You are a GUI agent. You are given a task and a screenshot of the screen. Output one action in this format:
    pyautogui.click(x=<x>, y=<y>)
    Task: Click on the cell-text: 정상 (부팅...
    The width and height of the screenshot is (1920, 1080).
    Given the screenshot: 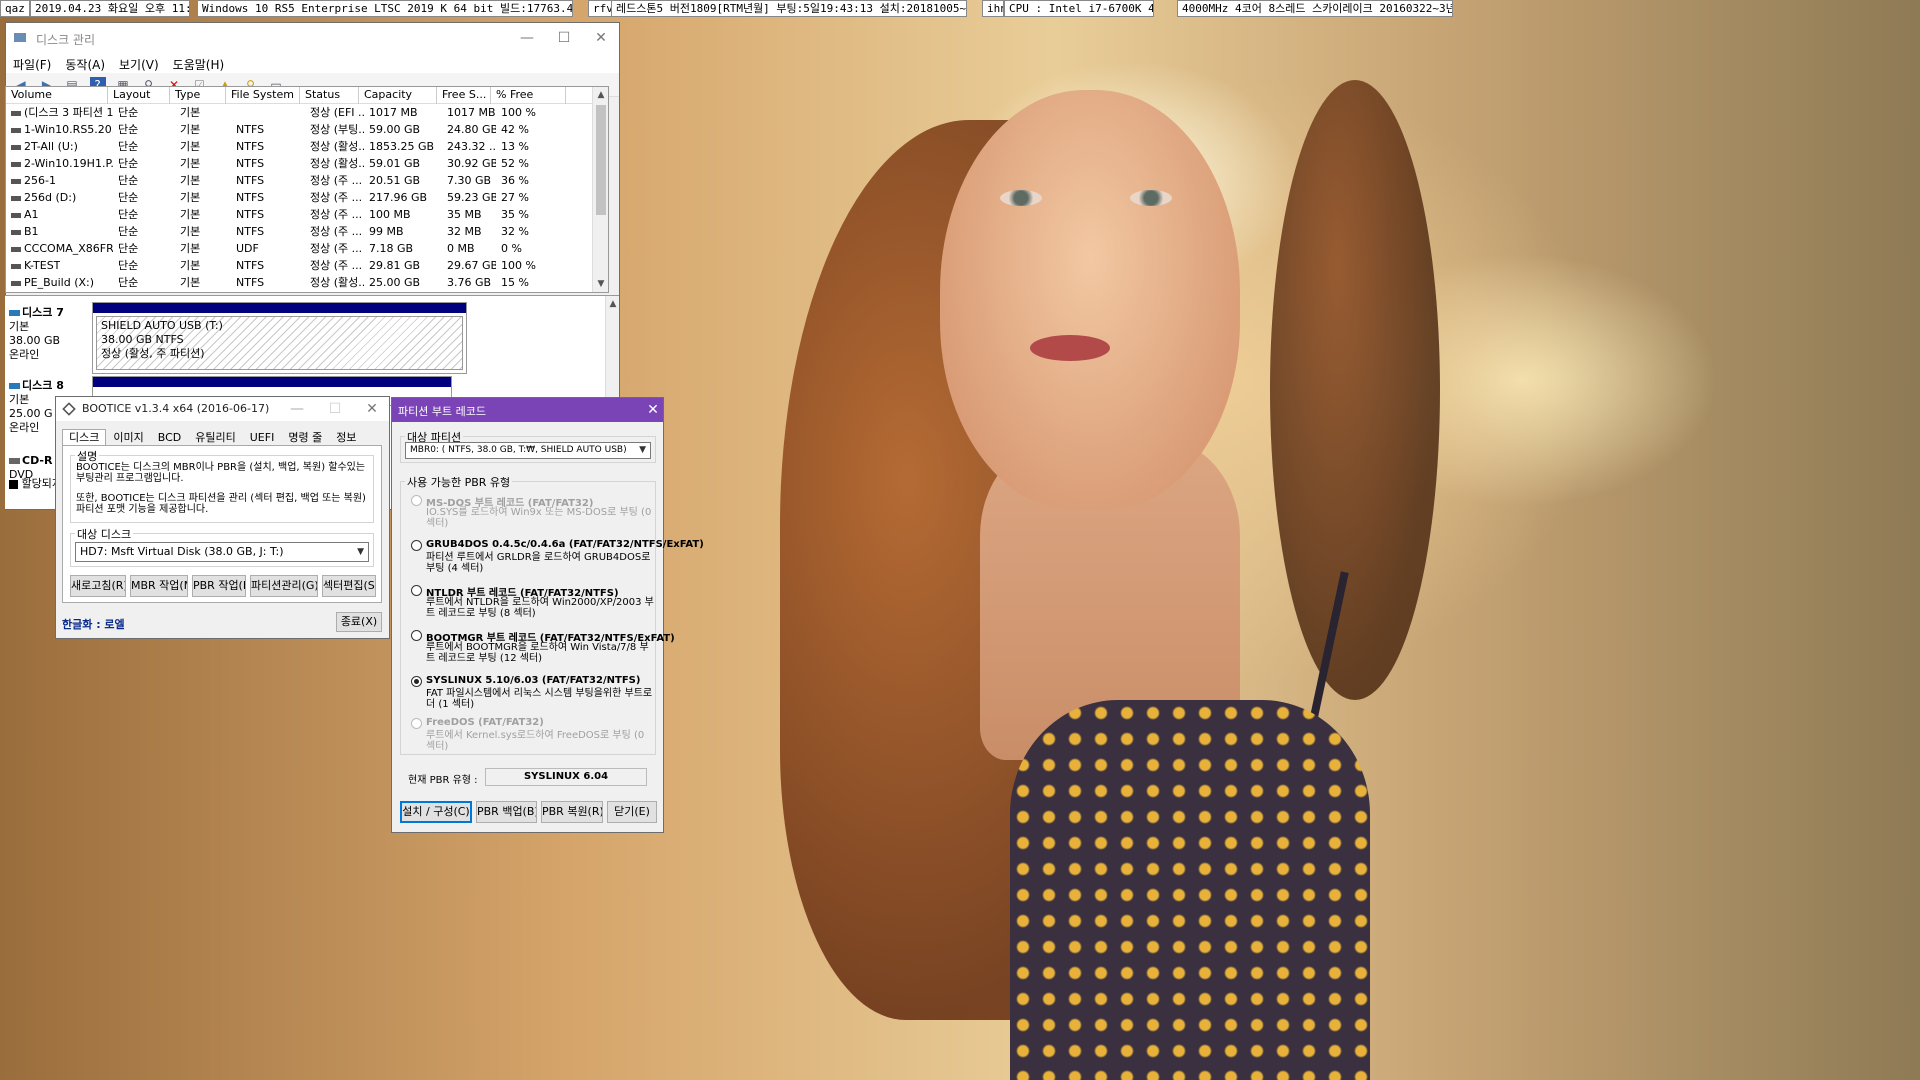 What is the action you would take?
    pyautogui.click(x=337, y=129)
    